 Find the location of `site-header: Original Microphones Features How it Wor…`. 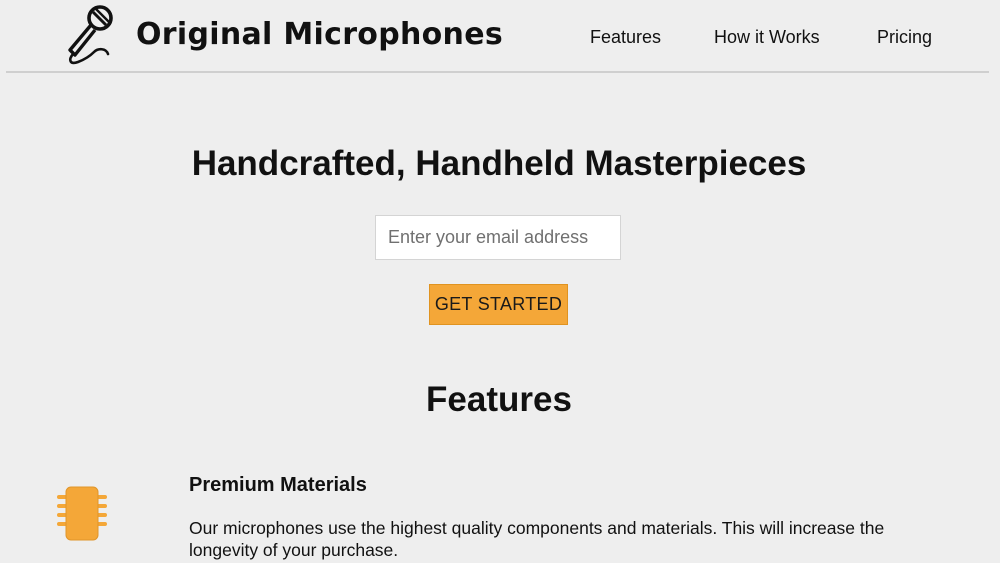

site-header: Original Microphones Features How it Wor… is located at coordinates (500, 36).